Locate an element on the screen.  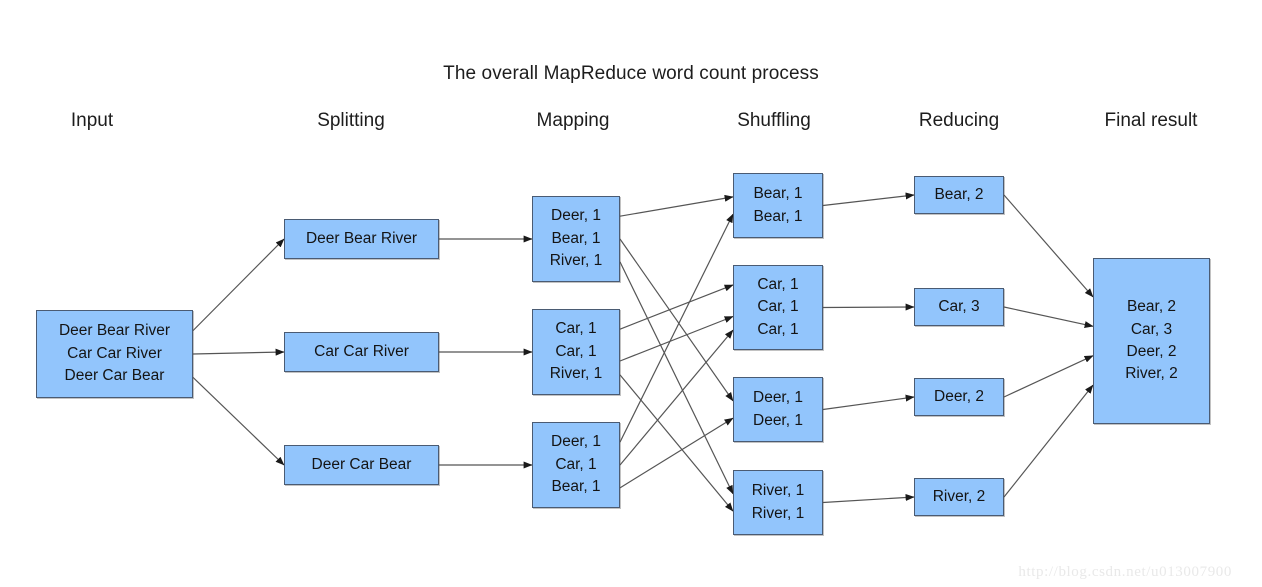
node-mapping-0: Deer, 1 Bear, 1 River, 1 is located at coordinates (576, 239).